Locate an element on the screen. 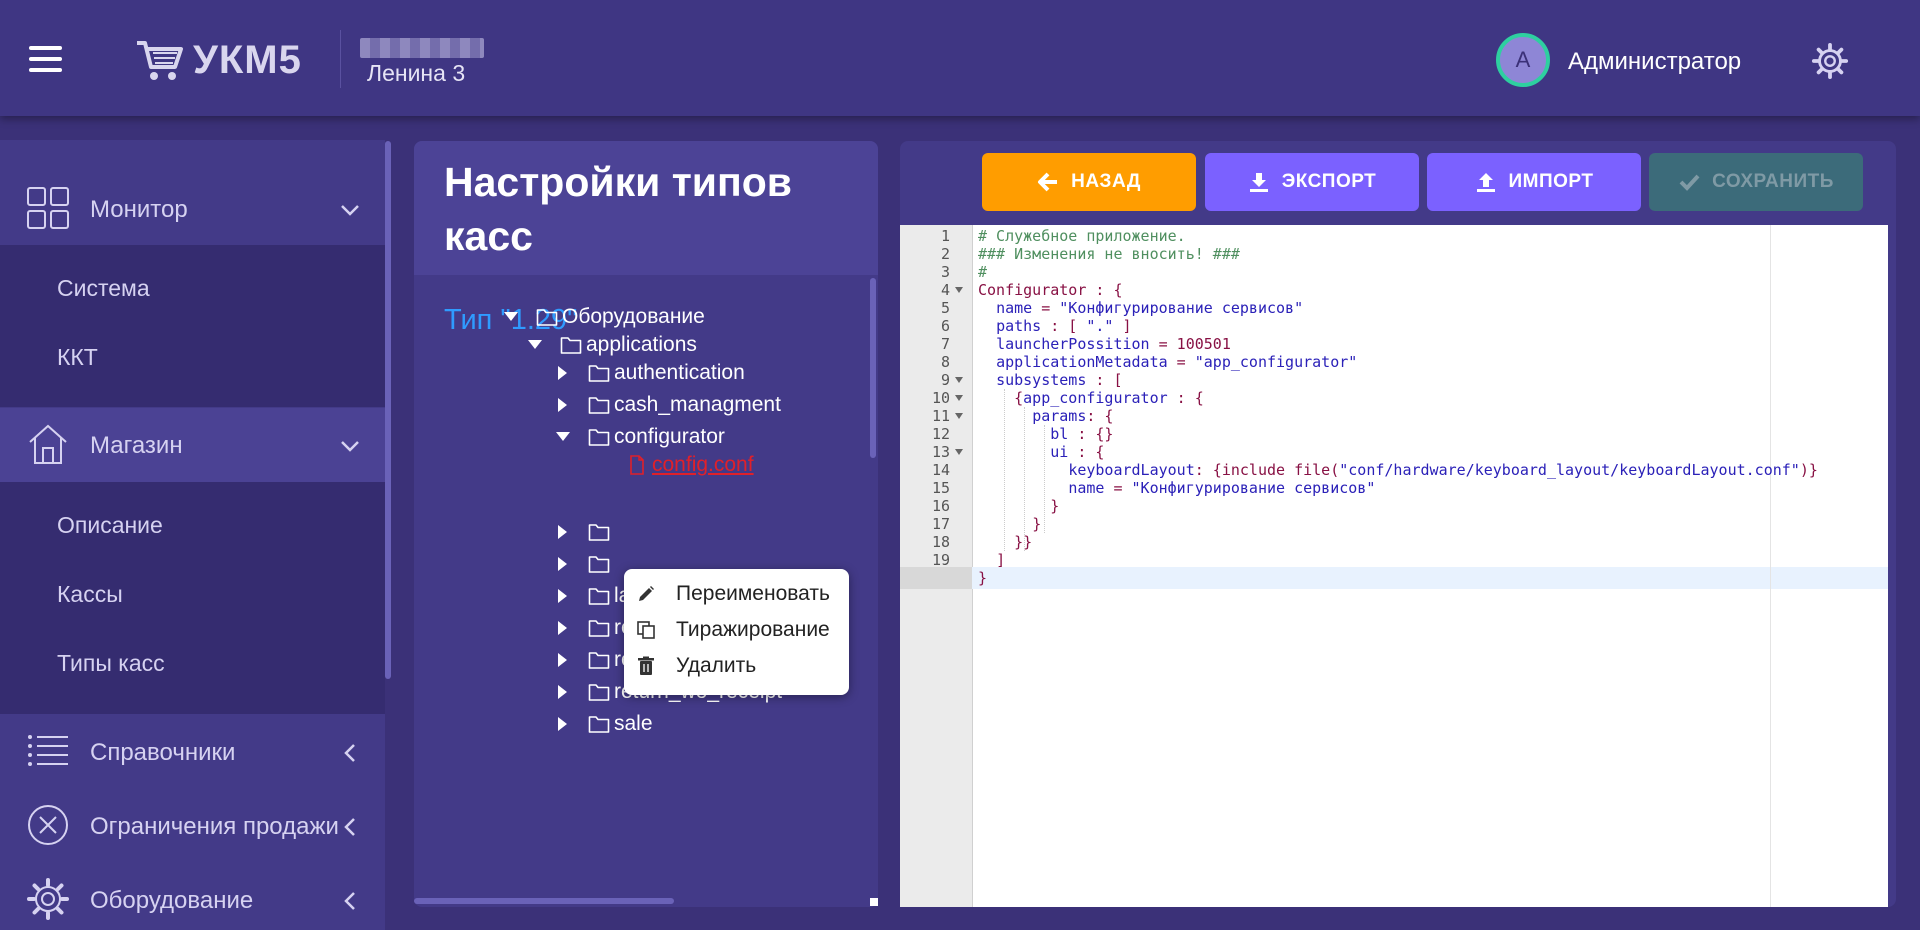 Image resolution: width=1920 pixels, height=930 pixels. tree-folder-item: authentication is located at coordinates (648, 373).